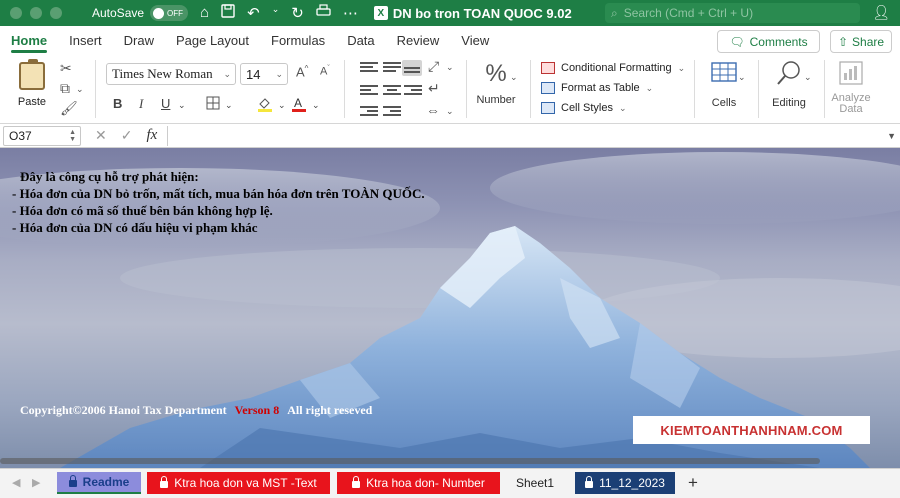  I want to click on tab-home: Home, so click(29, 40).